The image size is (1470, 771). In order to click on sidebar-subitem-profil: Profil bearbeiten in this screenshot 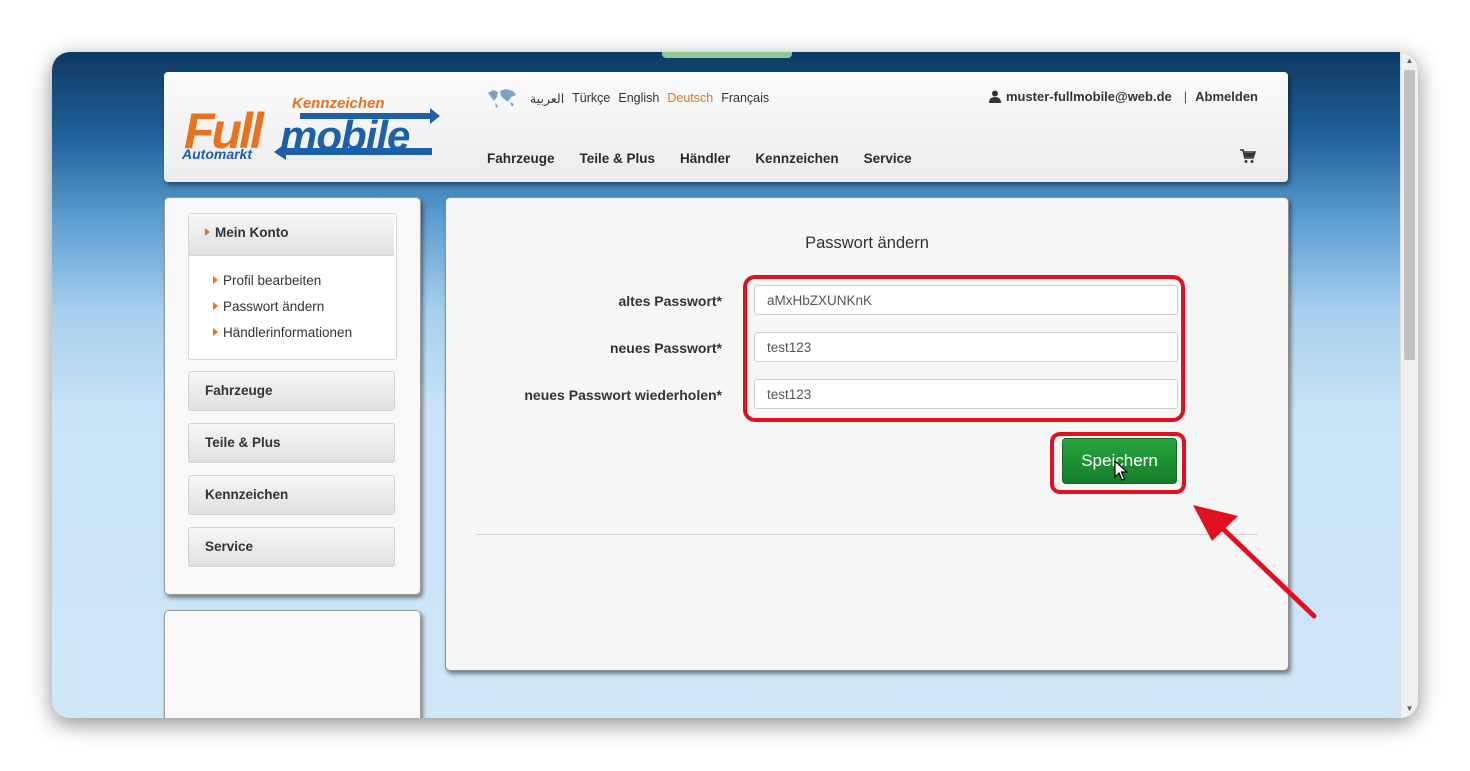, I will do `click(267, 280)`.